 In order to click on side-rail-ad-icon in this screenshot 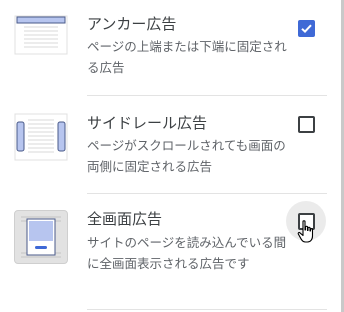, I will do `click(41, 138)`.